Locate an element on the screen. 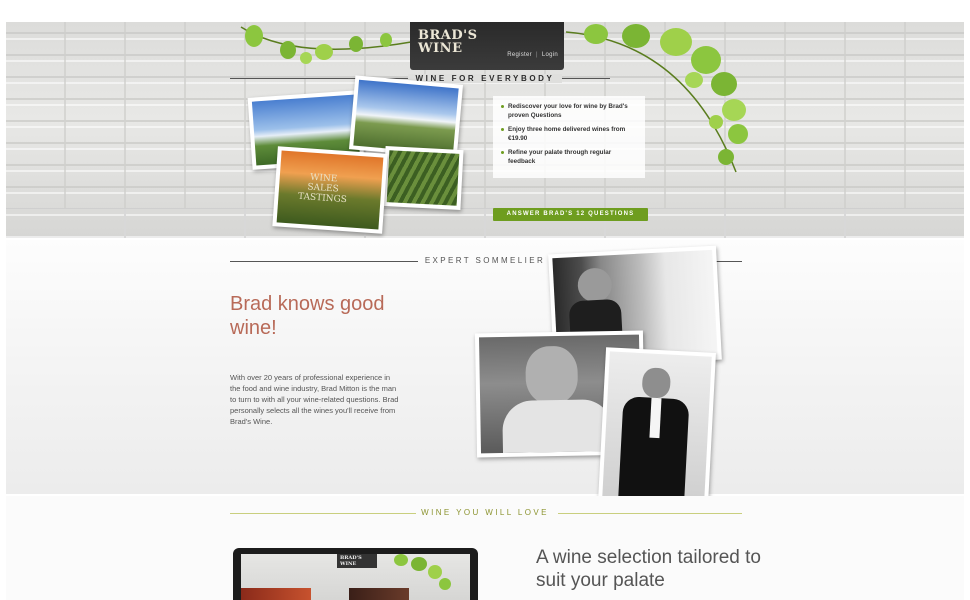  wine-sign-text: WINE SALES TASTINGS is located at coordinates (322, 189).